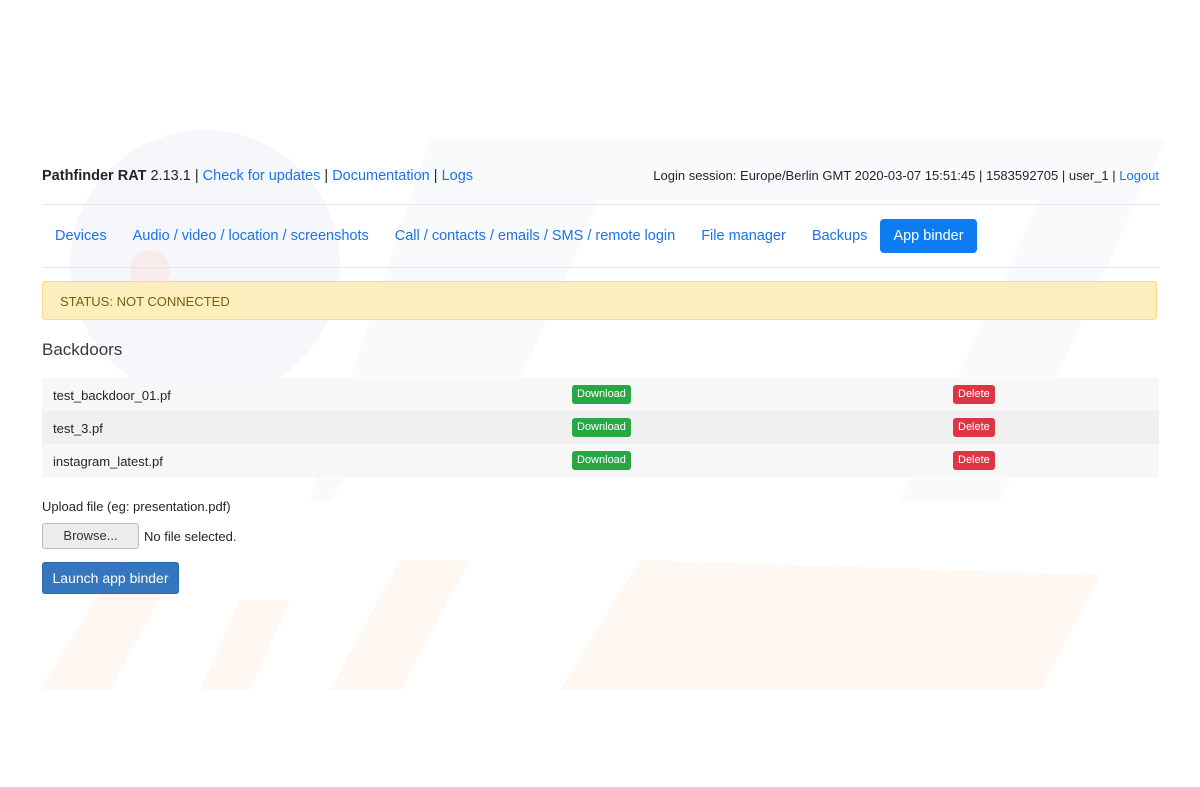 This screenshot has height=787, width=1200. I want to click on app-name: Pathfinder RAT, so click(94, 176).